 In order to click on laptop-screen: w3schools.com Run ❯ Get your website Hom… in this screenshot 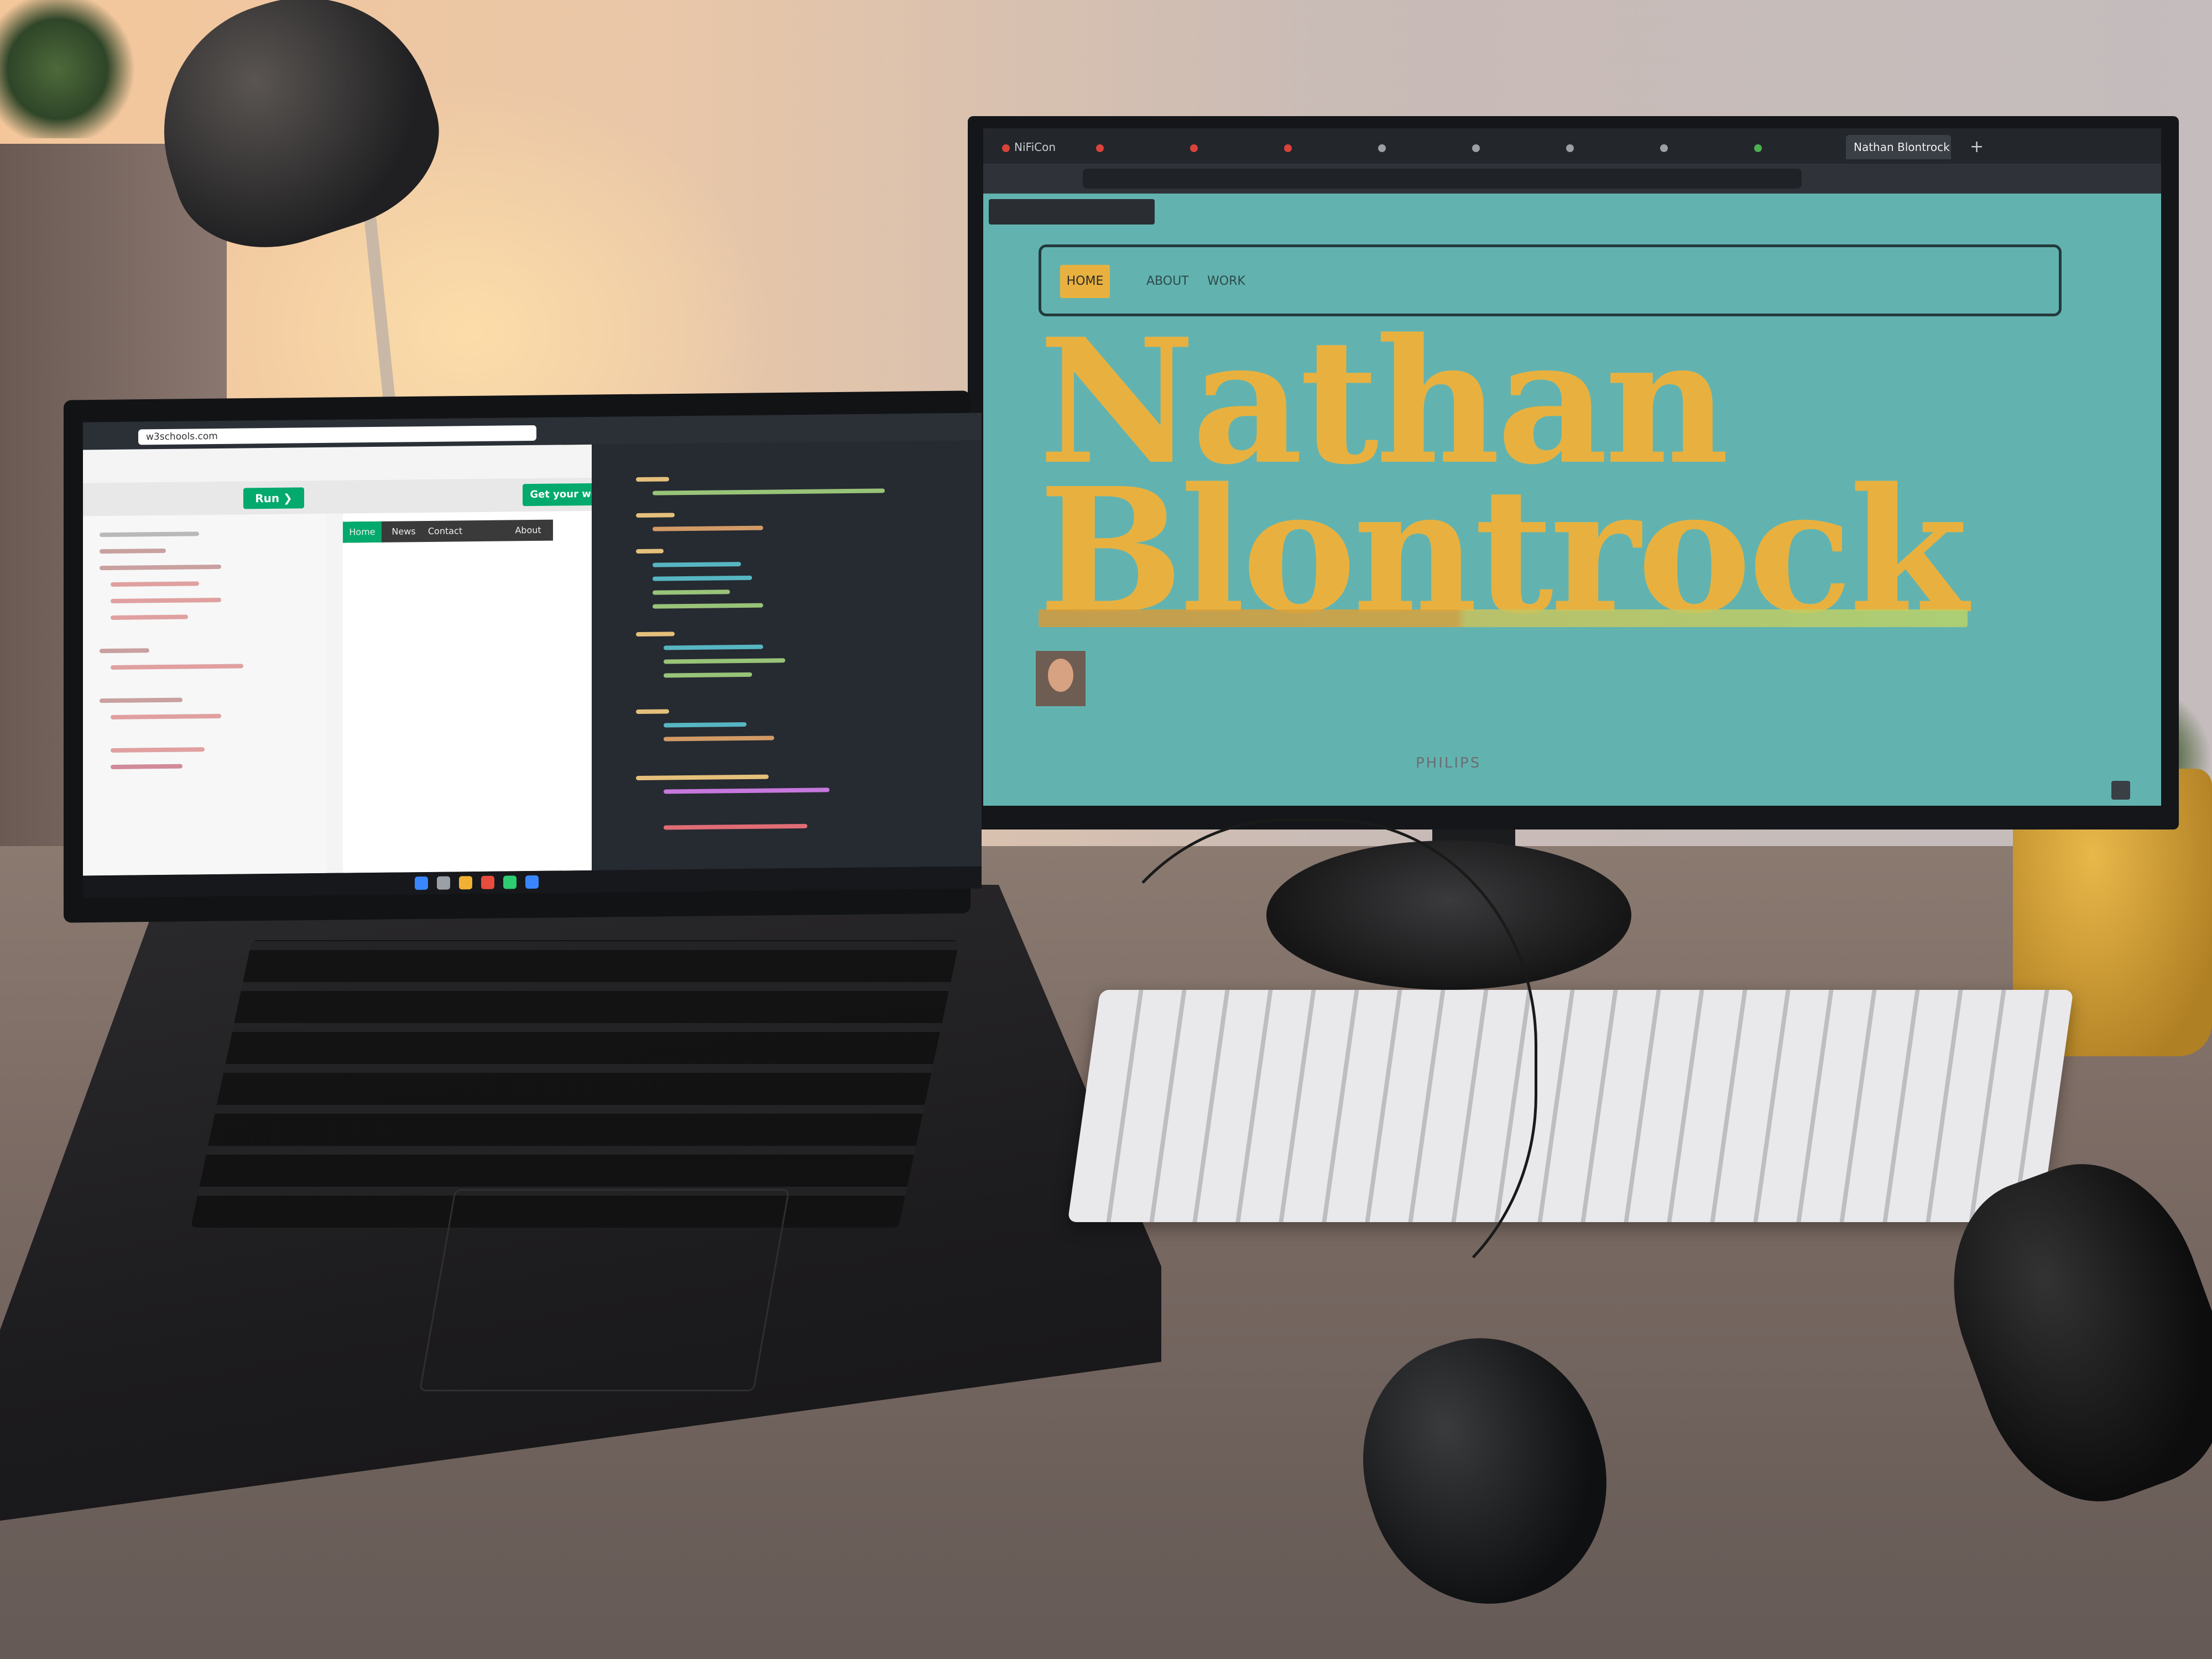, I will do `click(532, 656)`.